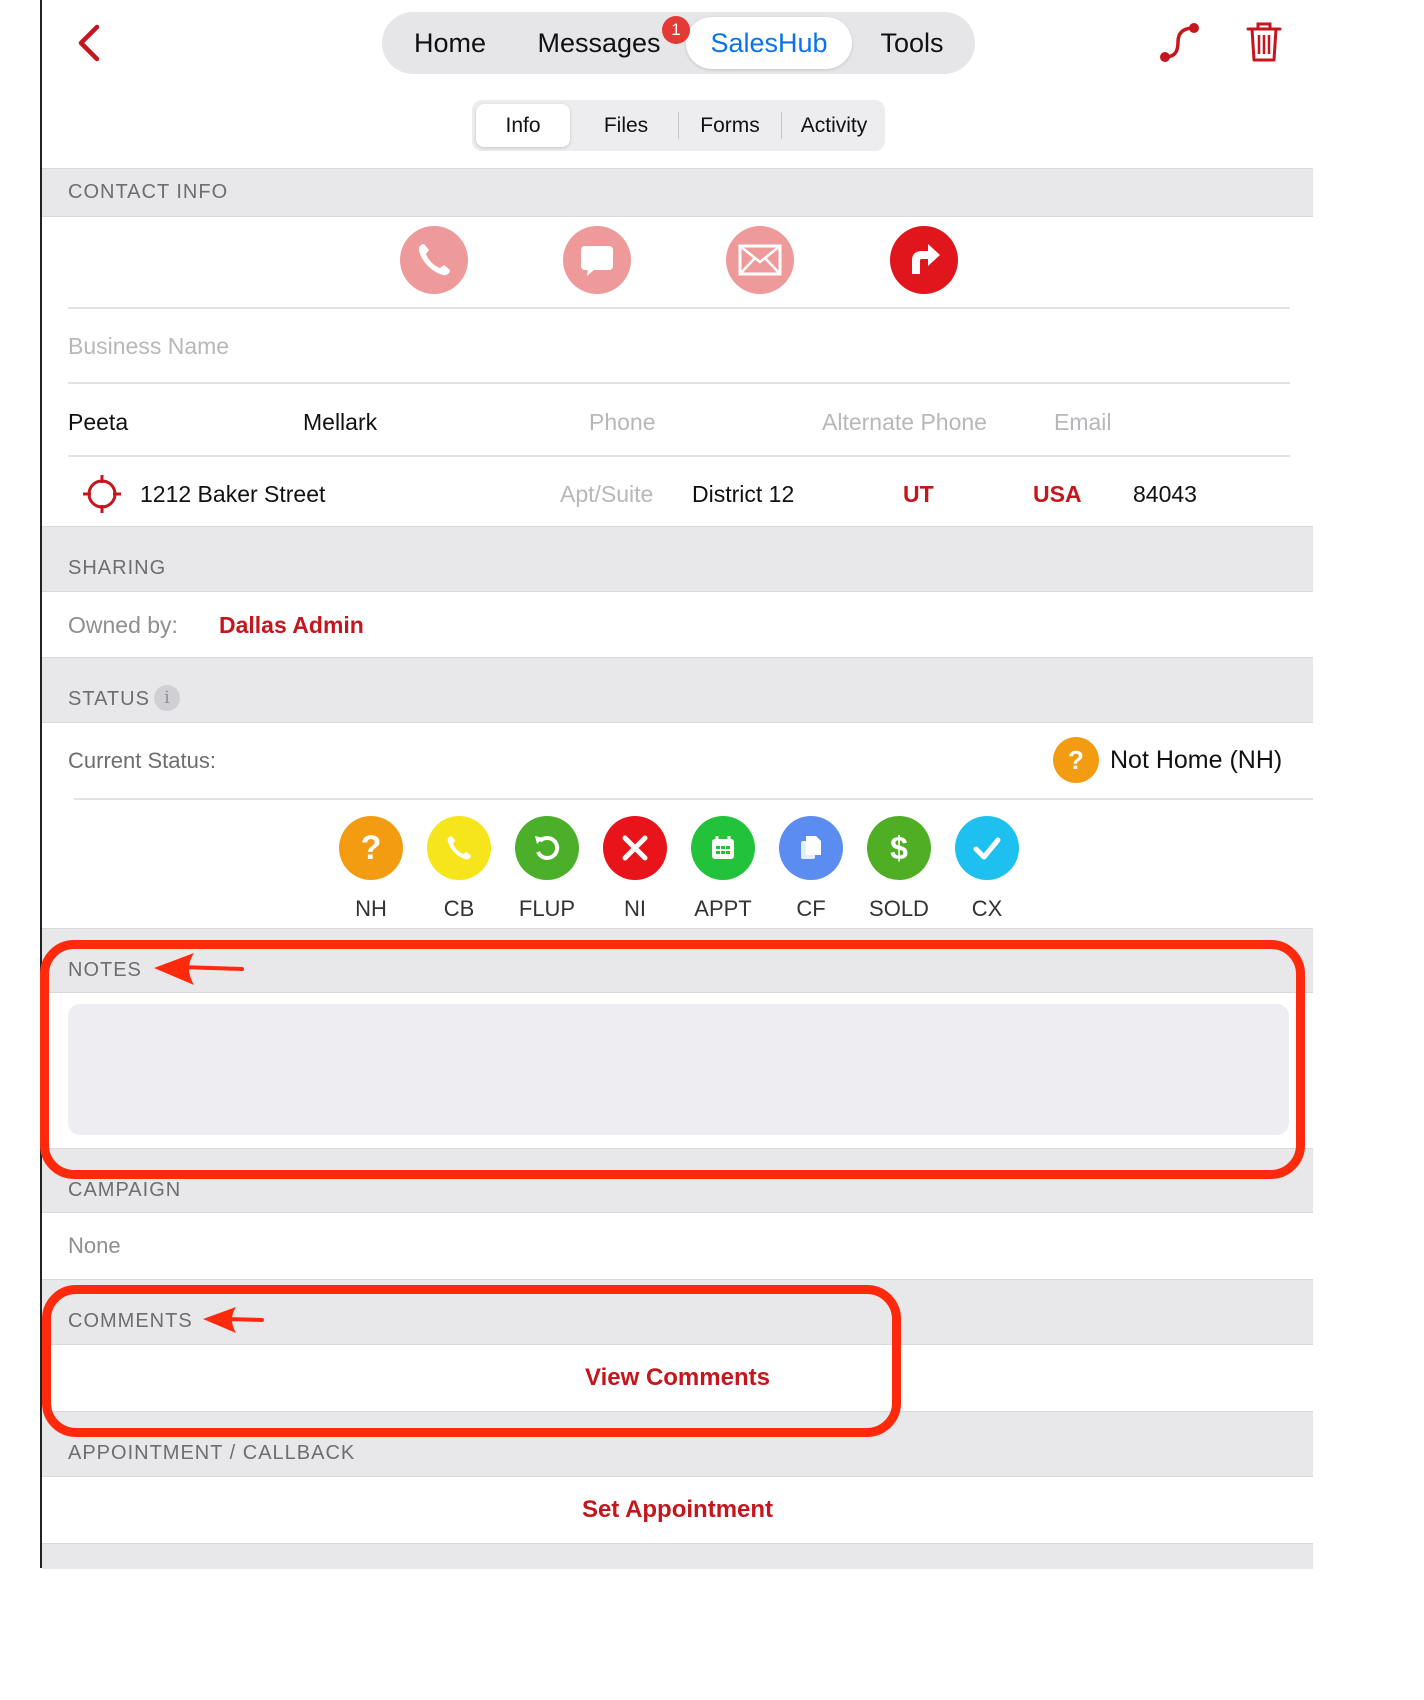 This screenshot has height=1700, width=1424. What do you see at coordinates (1083, 422) in the screenshot?
I see `email-input: Email` at bounding box center [1083, 422].